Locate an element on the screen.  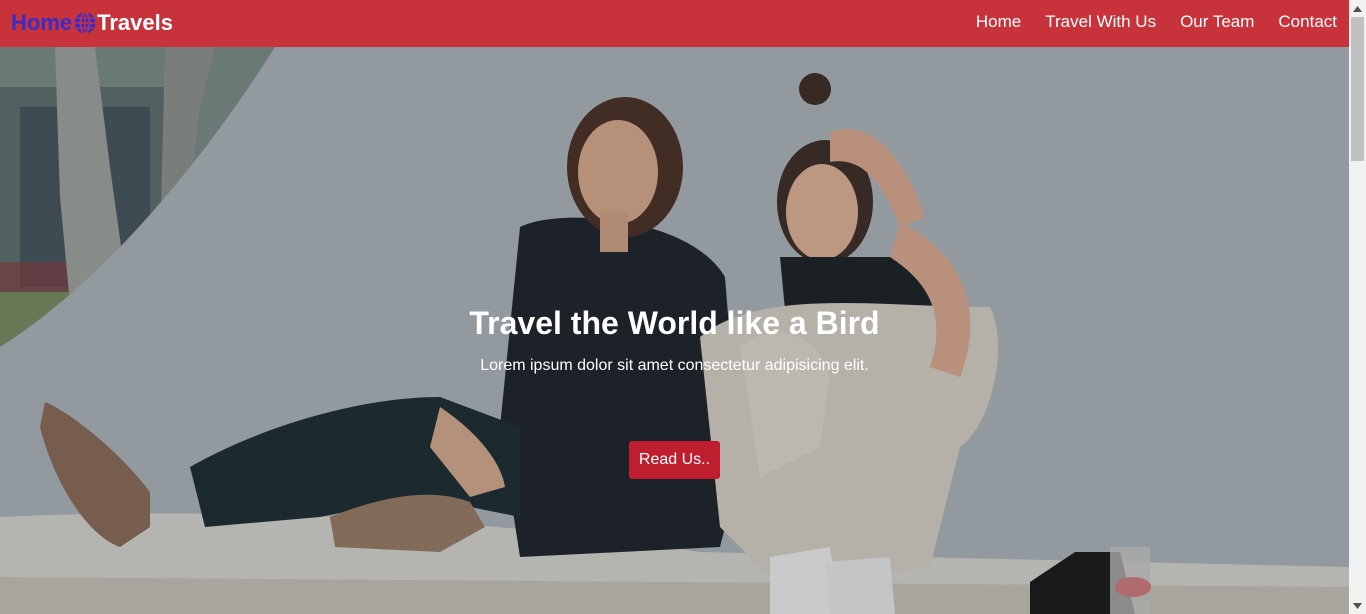
globe-icon is located at coordinates (85, 23).